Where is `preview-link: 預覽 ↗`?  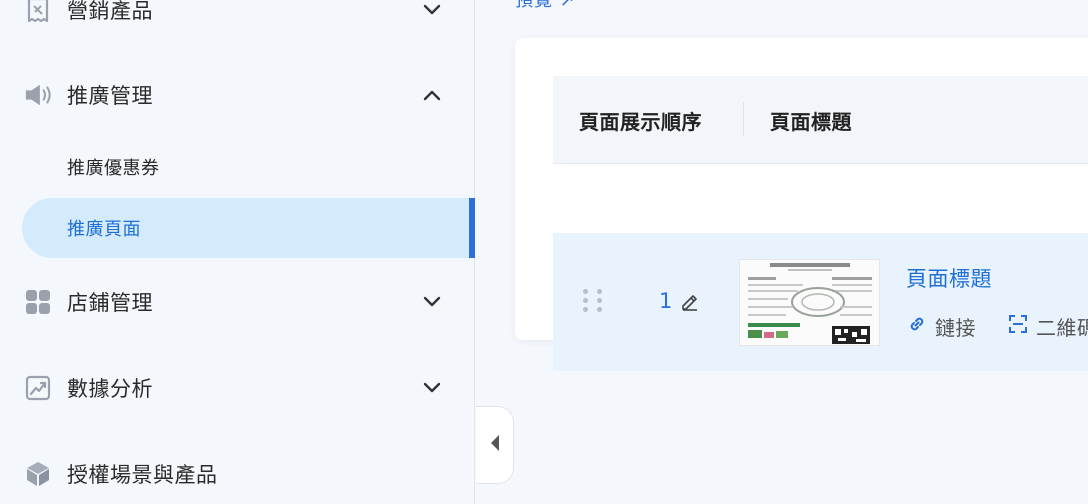 preview-link: 預覽 ↗ is located at coordinates (545, 6).